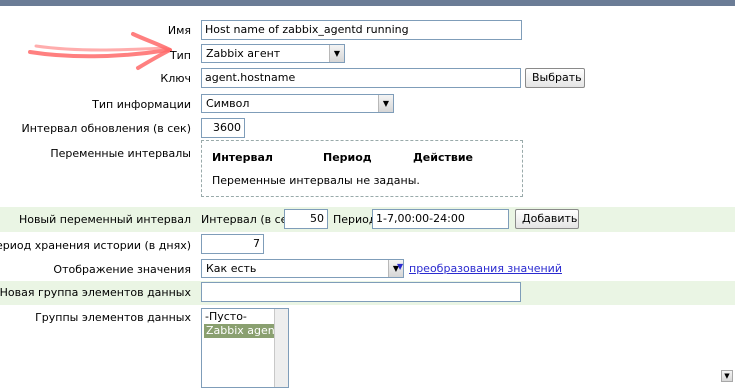  What do you see at coordinates (95, 245) in the screenshot?
I see `history-label: Период хранения истории (в днях)` at bounding box center [95, 245].